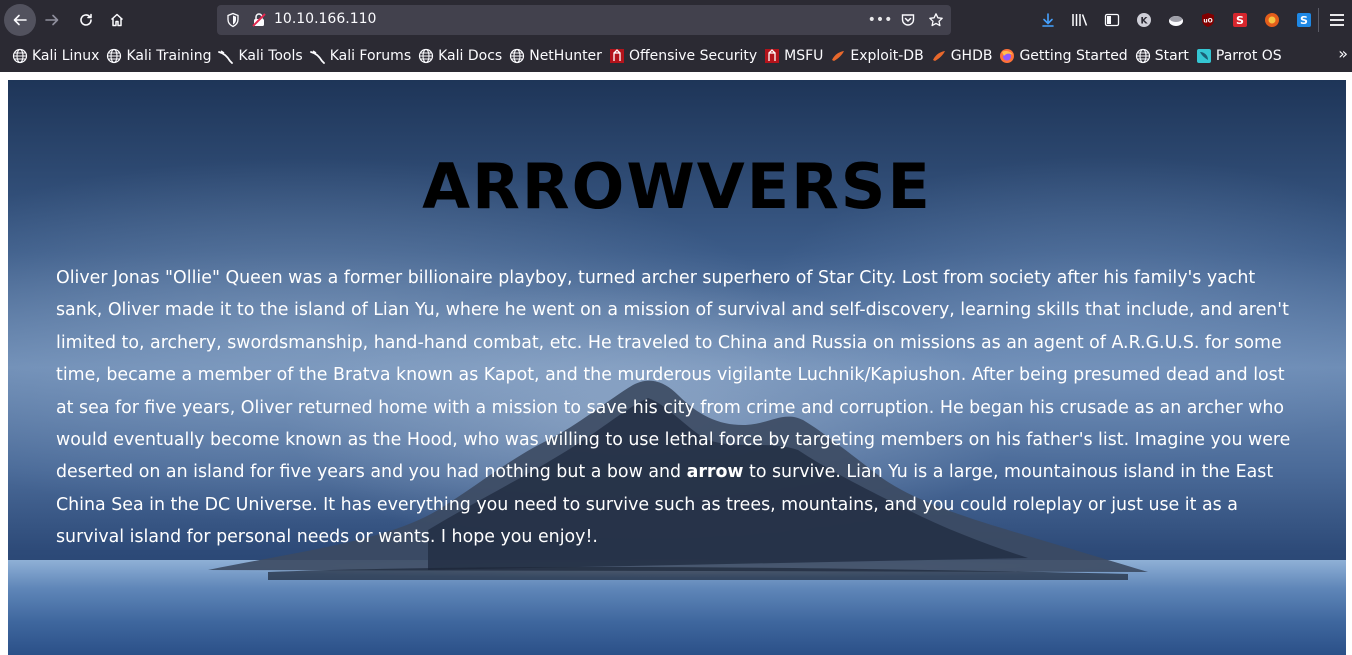 The width and height of the screenshot is (1352, 655). I want to click on bookmark-kali-docs: Kali Docs, so click(461, 56).